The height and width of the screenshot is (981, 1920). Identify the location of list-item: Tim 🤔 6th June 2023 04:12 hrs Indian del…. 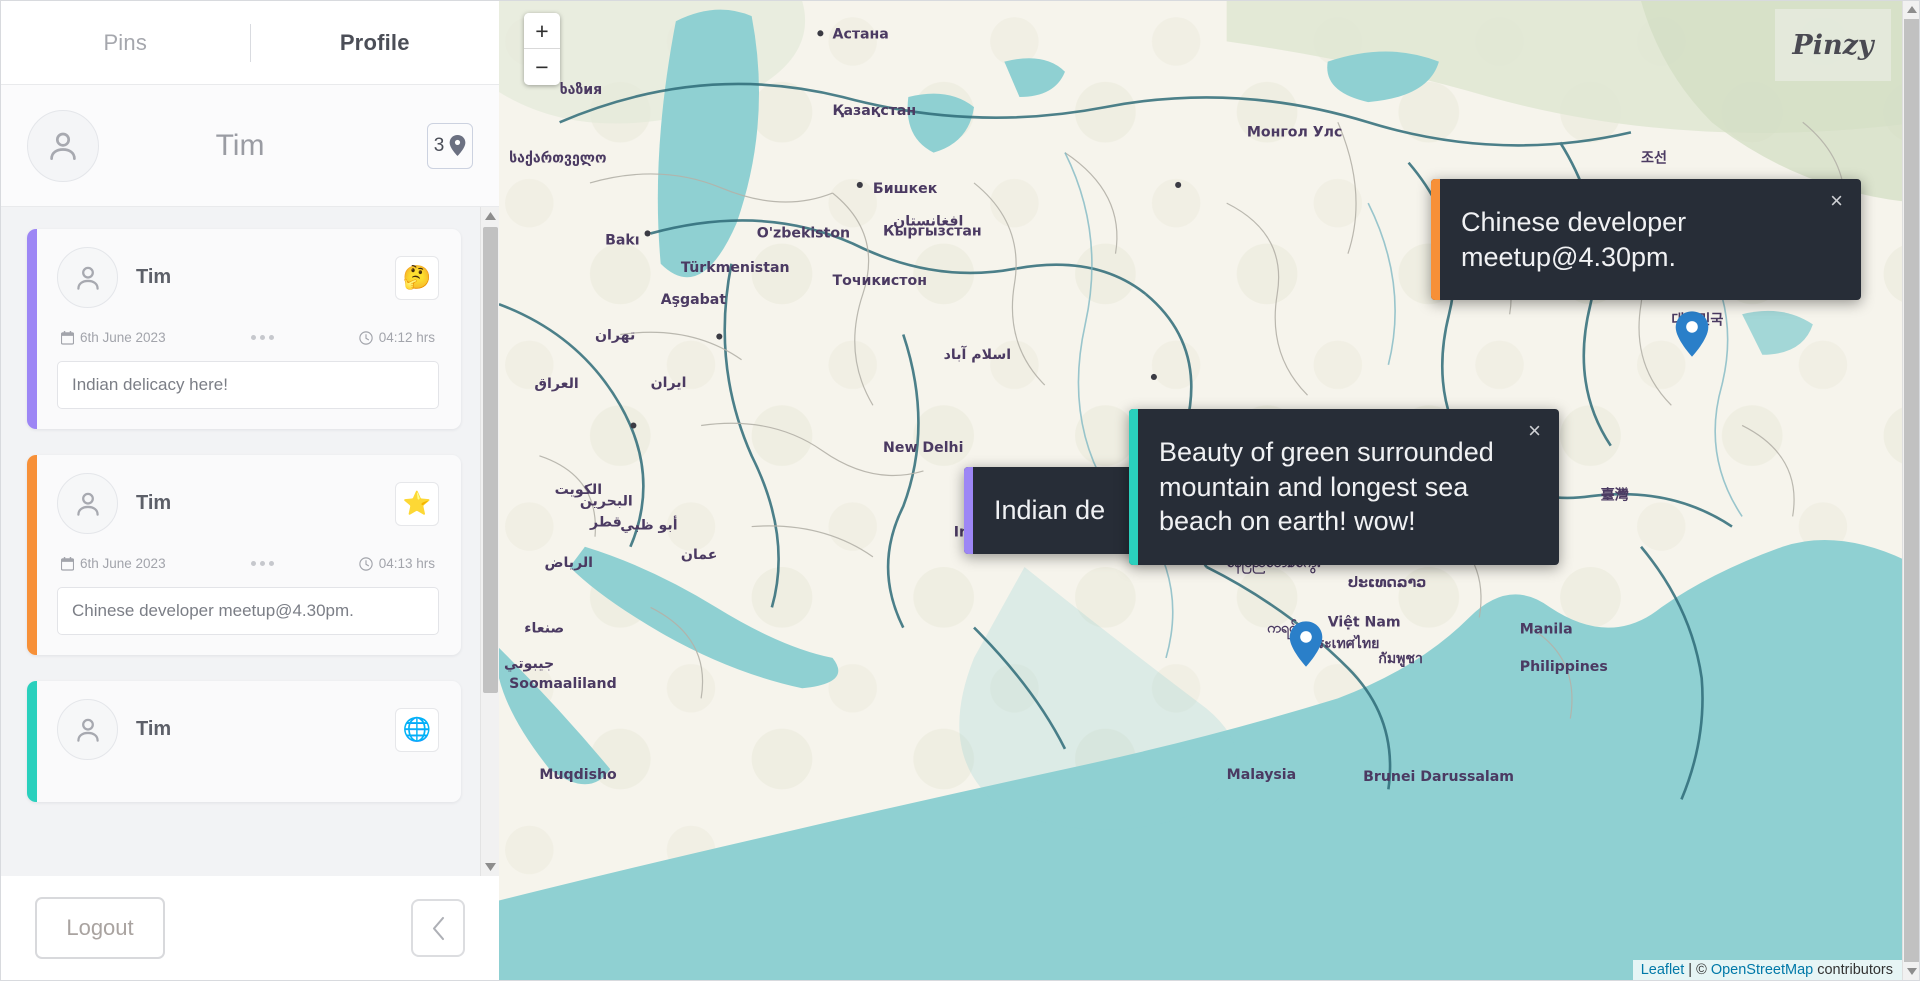
(244, 329).